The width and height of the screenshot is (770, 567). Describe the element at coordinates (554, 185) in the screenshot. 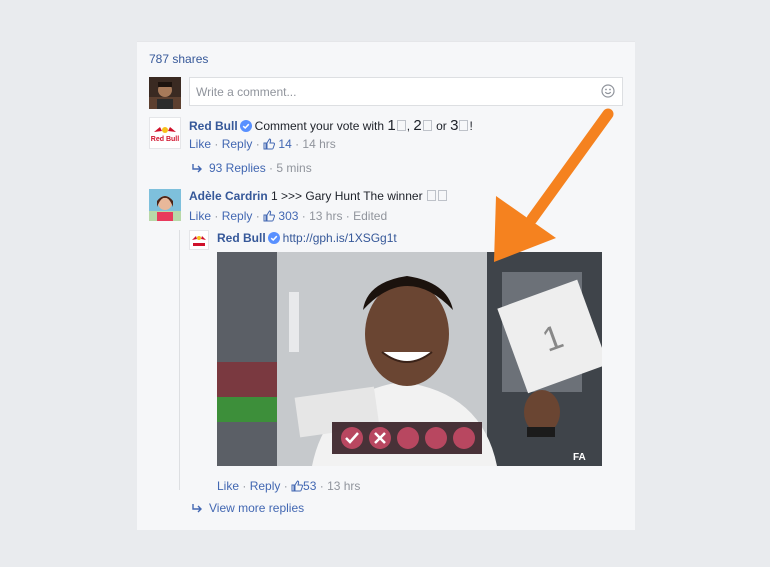

I see `annotation-arrow` at that location.